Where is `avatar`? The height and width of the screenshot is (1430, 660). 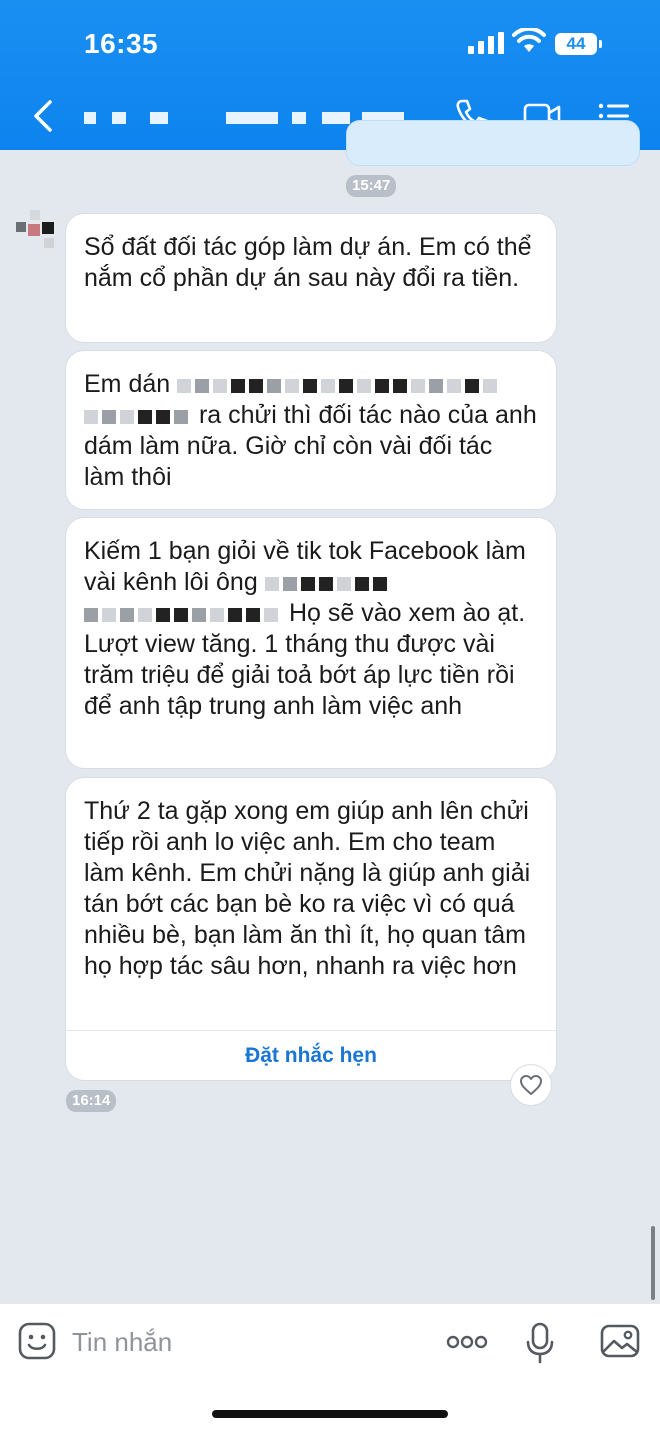
avatar is located at coordinates (35, 231).